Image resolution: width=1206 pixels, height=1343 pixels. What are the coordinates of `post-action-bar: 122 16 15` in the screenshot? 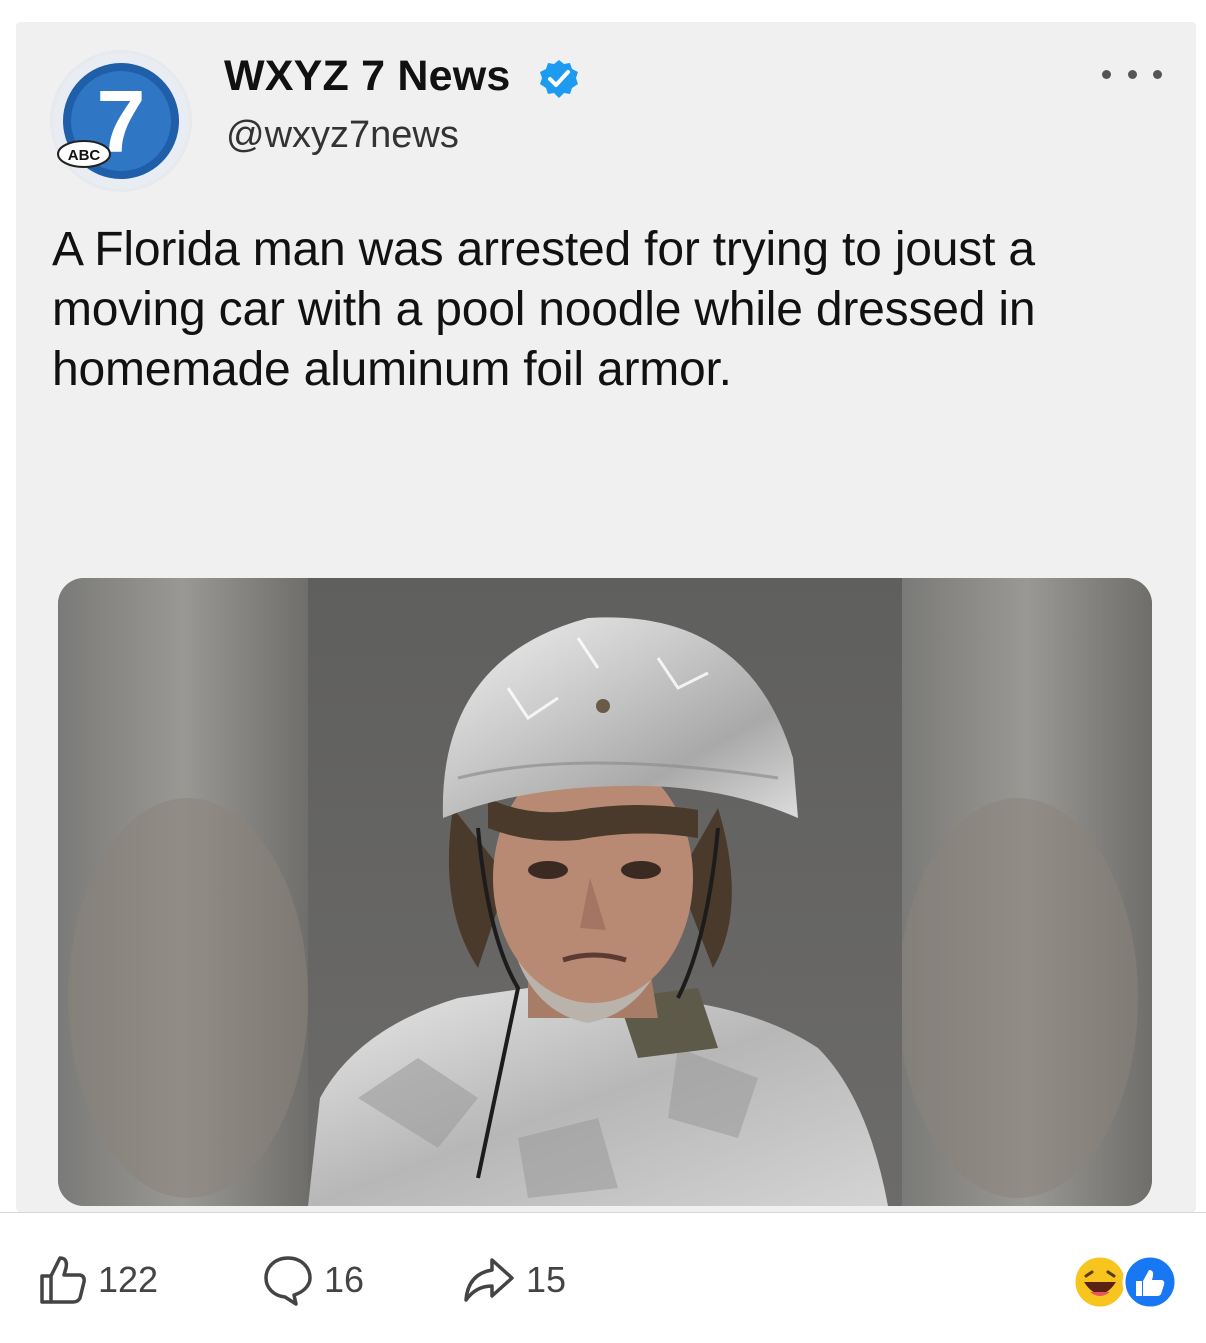 It's located at (603, 1285).